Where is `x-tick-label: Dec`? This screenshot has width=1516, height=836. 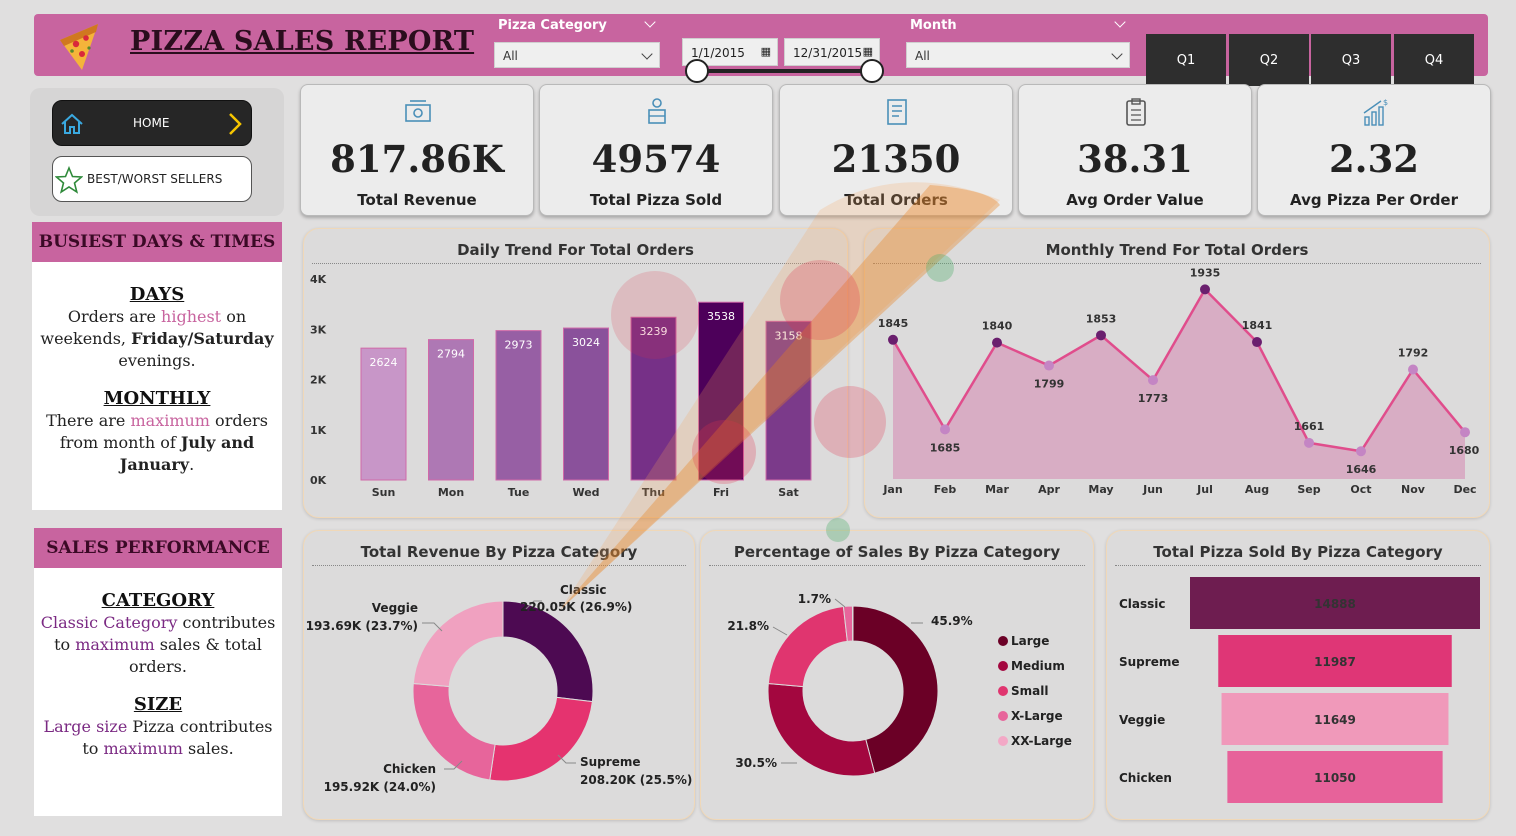 x-tick-label: Dec is located at coordinates (1464, 489).